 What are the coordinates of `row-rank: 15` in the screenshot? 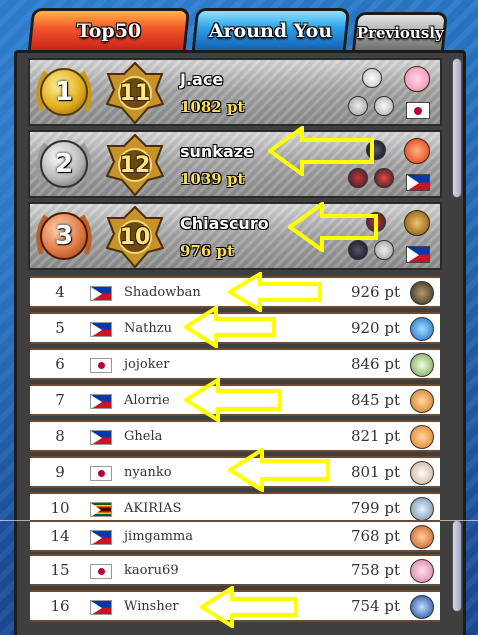 It's located at (60, 570).